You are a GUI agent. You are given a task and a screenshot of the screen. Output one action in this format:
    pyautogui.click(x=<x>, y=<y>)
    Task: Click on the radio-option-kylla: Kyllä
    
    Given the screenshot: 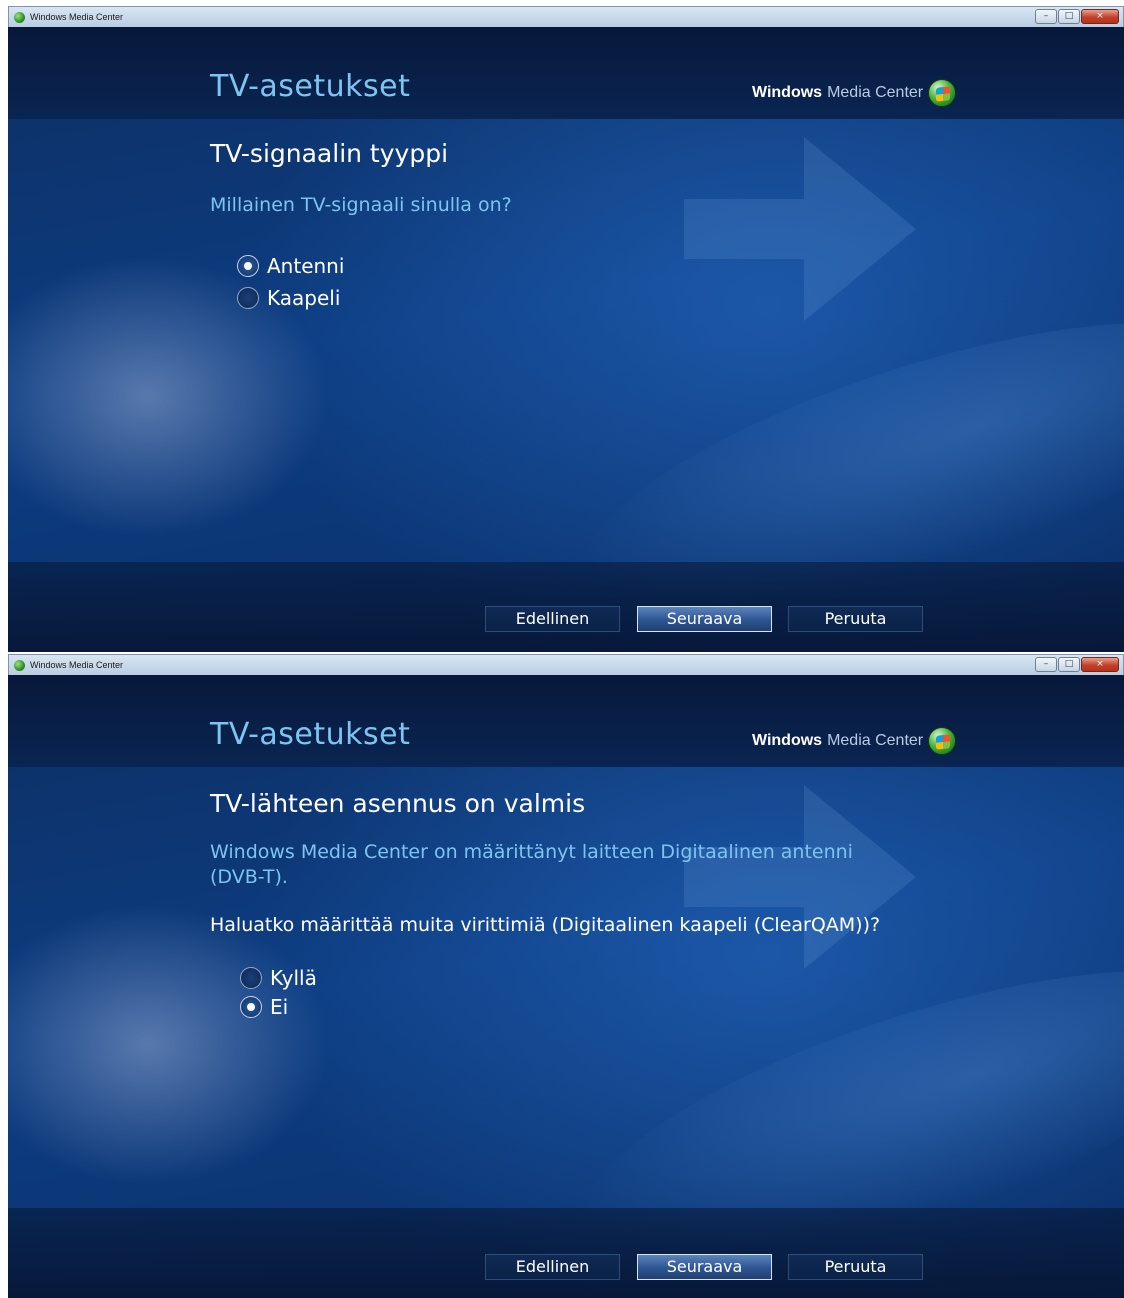 What is the action you would take?
    pyautogui.click(x=278, y=978)
    